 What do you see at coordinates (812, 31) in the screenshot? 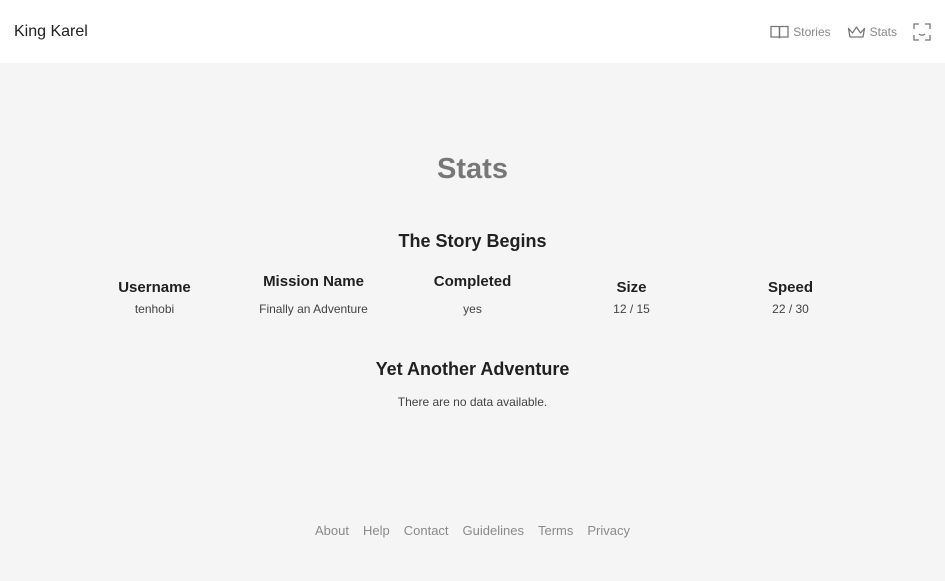
I see `nav-stories-label: Stories` at bounding box center [812, 31].